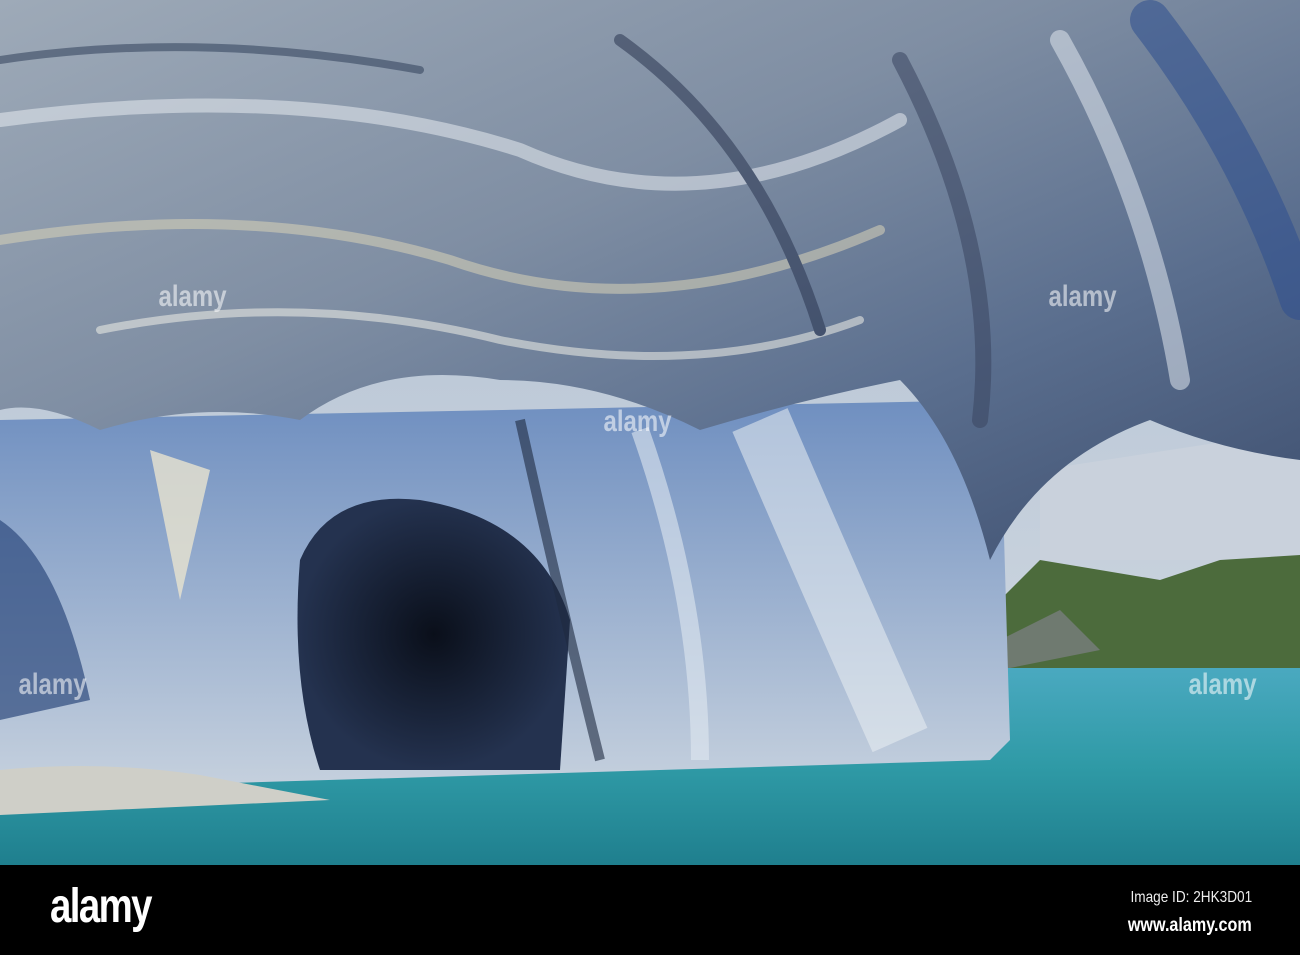 The height and width of the screenshot is (955, 1300). I want to click on image-id: Image ID: 2HK3D01, so click(1191, 897).